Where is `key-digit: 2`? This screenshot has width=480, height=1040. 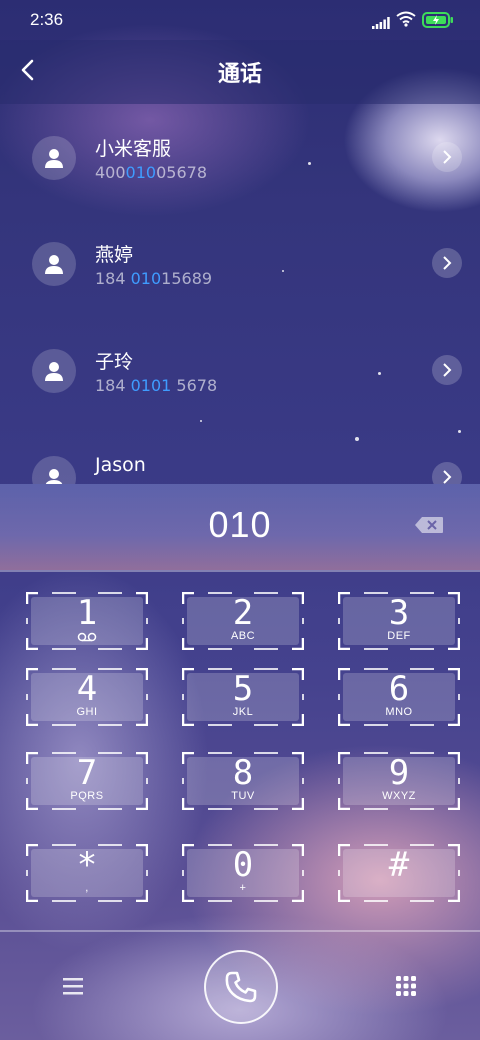
key-digit: 2 is located at coordinates (243, 613).